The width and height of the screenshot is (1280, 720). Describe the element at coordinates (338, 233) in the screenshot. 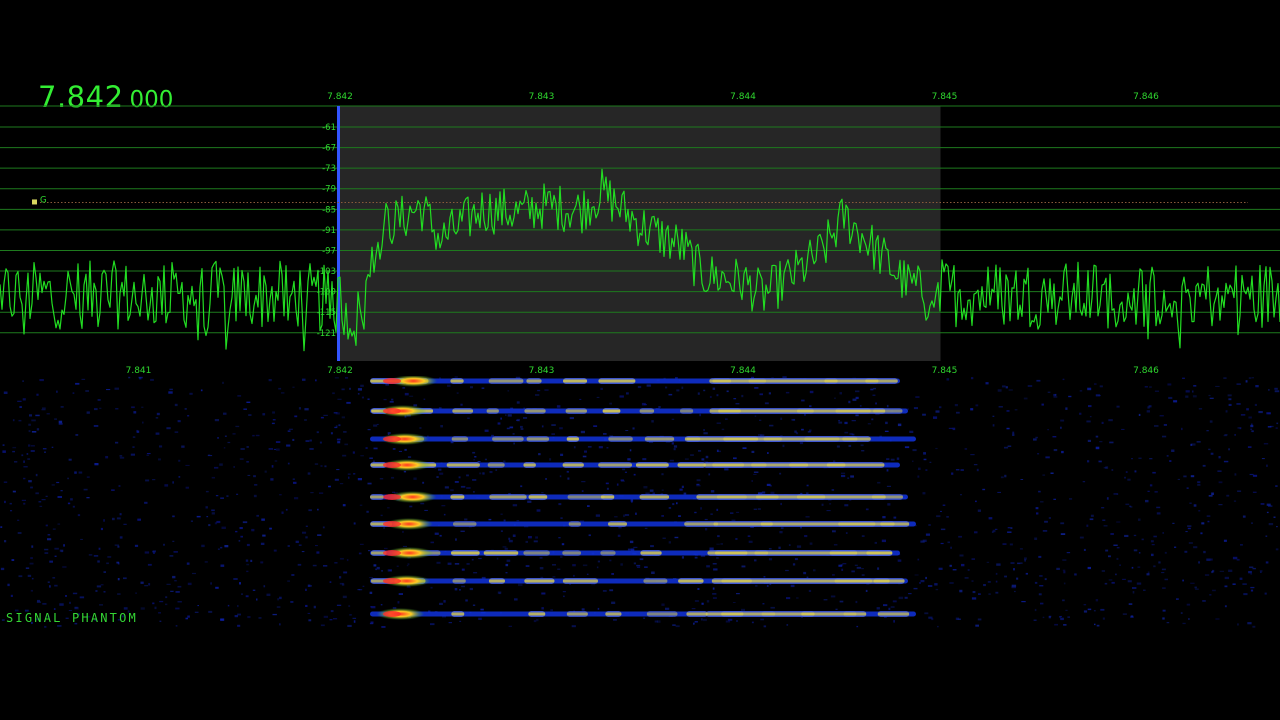

I see `tuning-line` at that location.